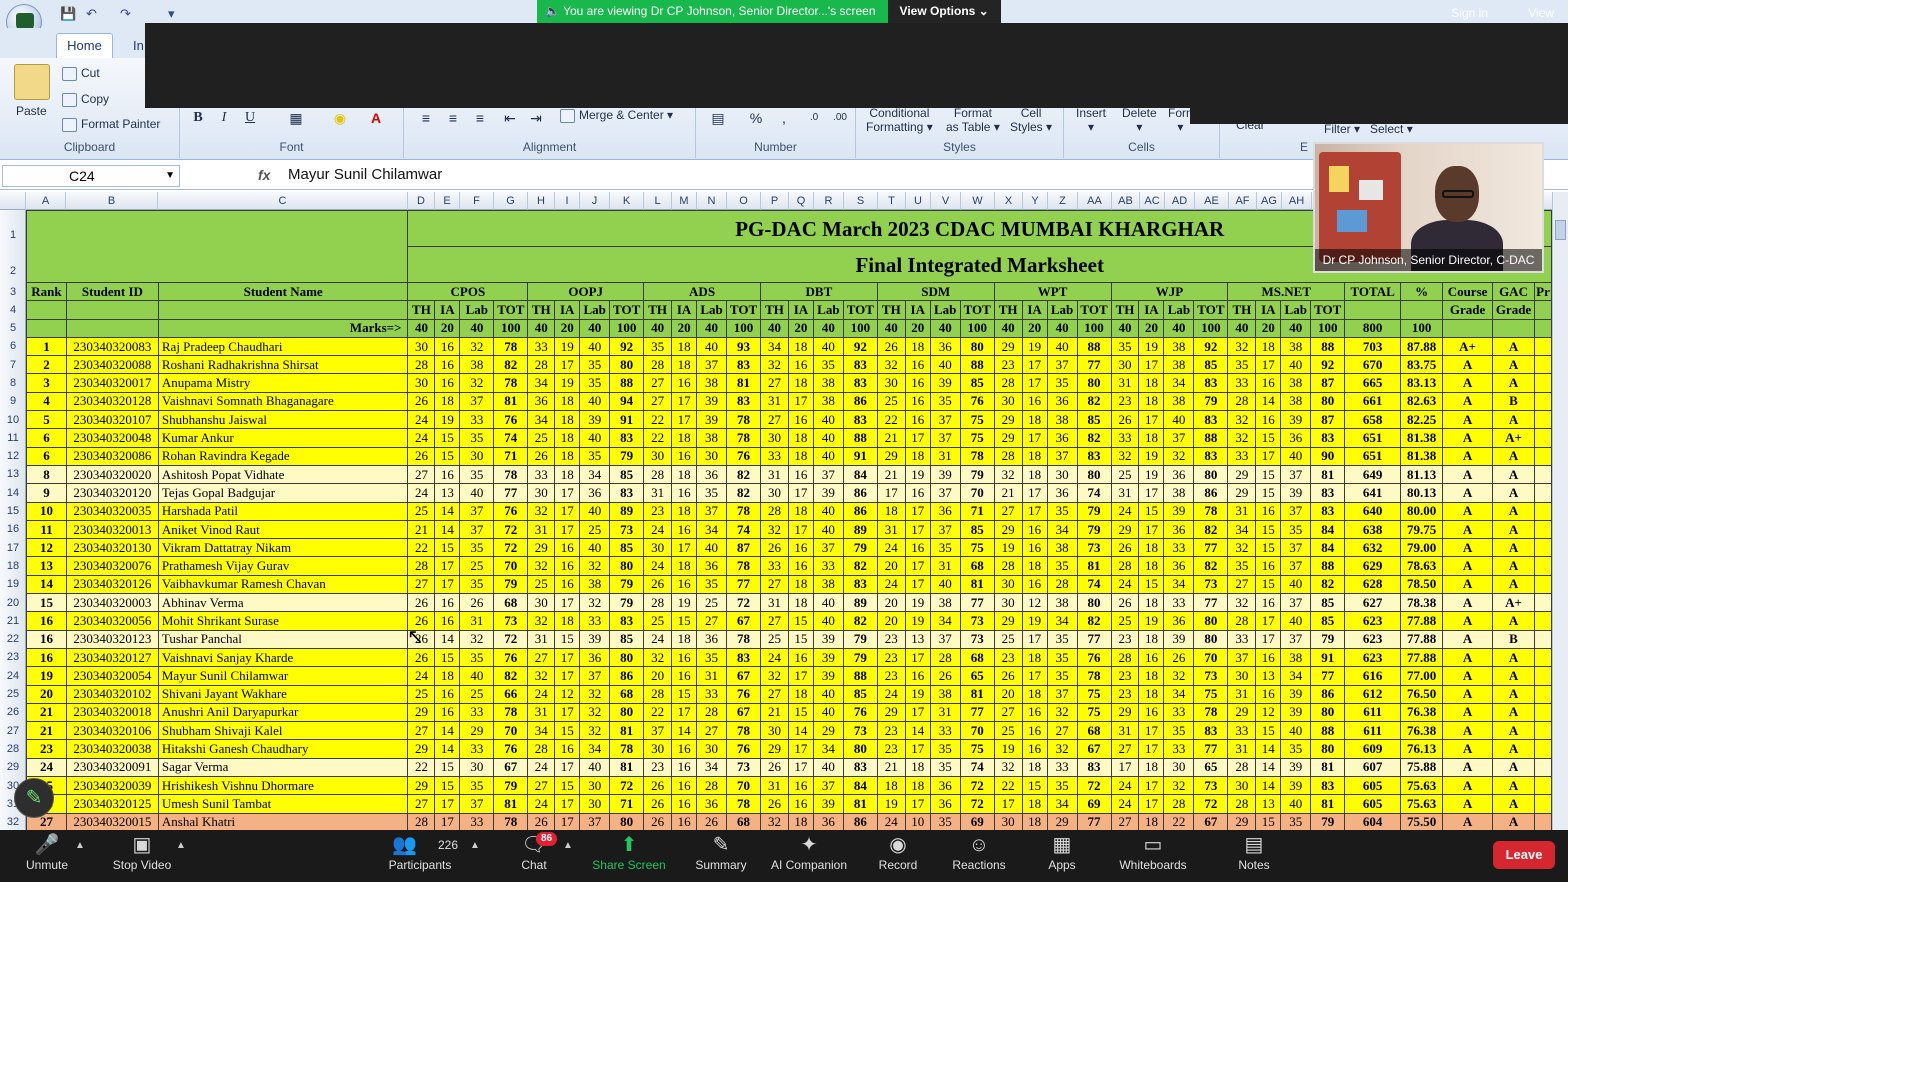  I want to click on mark-cell: 24, so click(891, 548).